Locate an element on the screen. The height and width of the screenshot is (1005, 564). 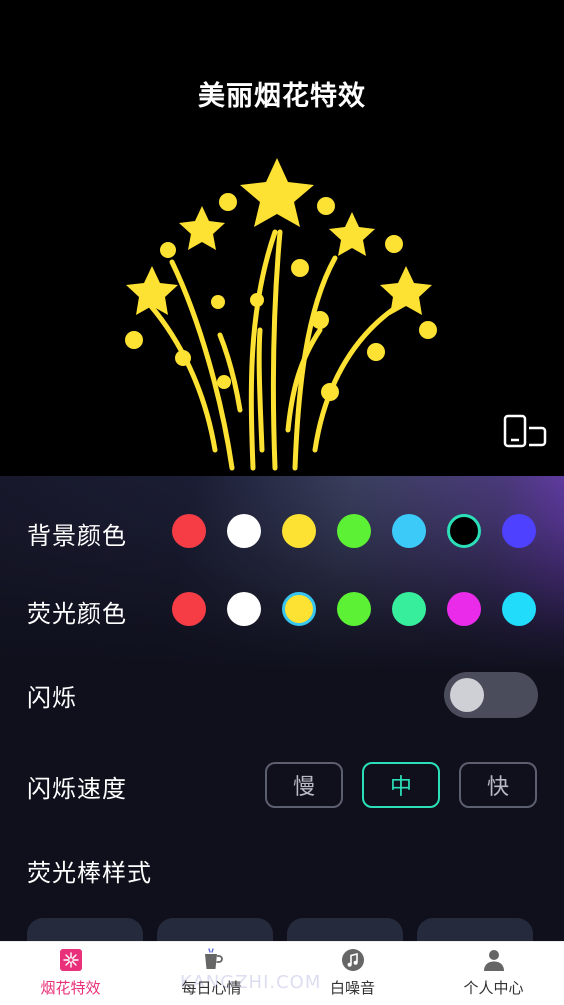
tab-daily-mood: 每日心情 is located at coordinates (211, 973).